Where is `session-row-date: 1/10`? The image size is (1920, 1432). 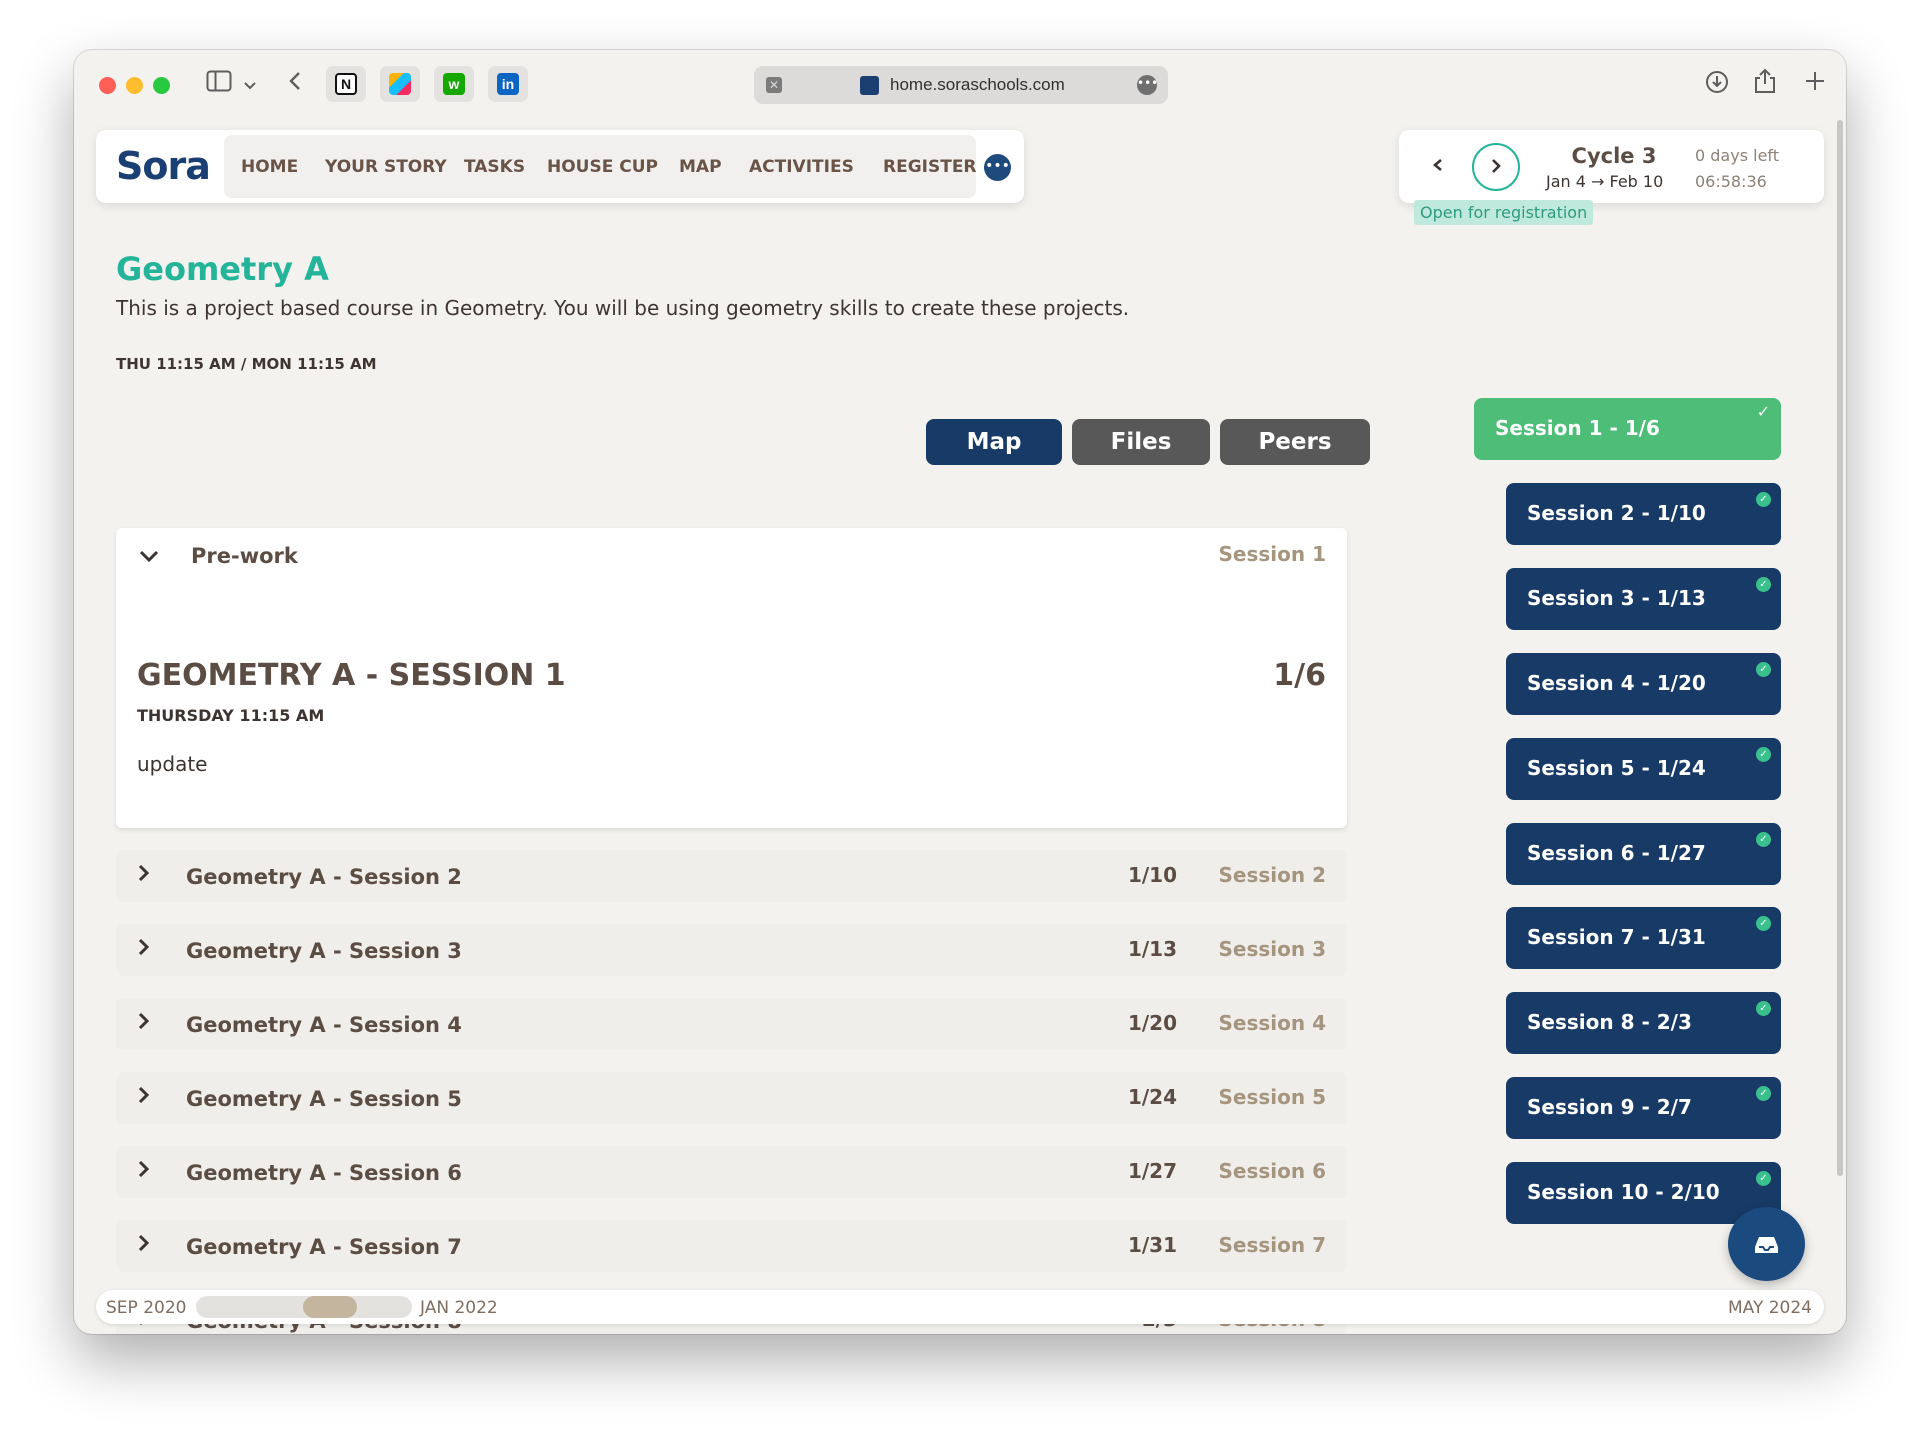 session-row-date: 1/10 is located at coordinates (1152, 875).